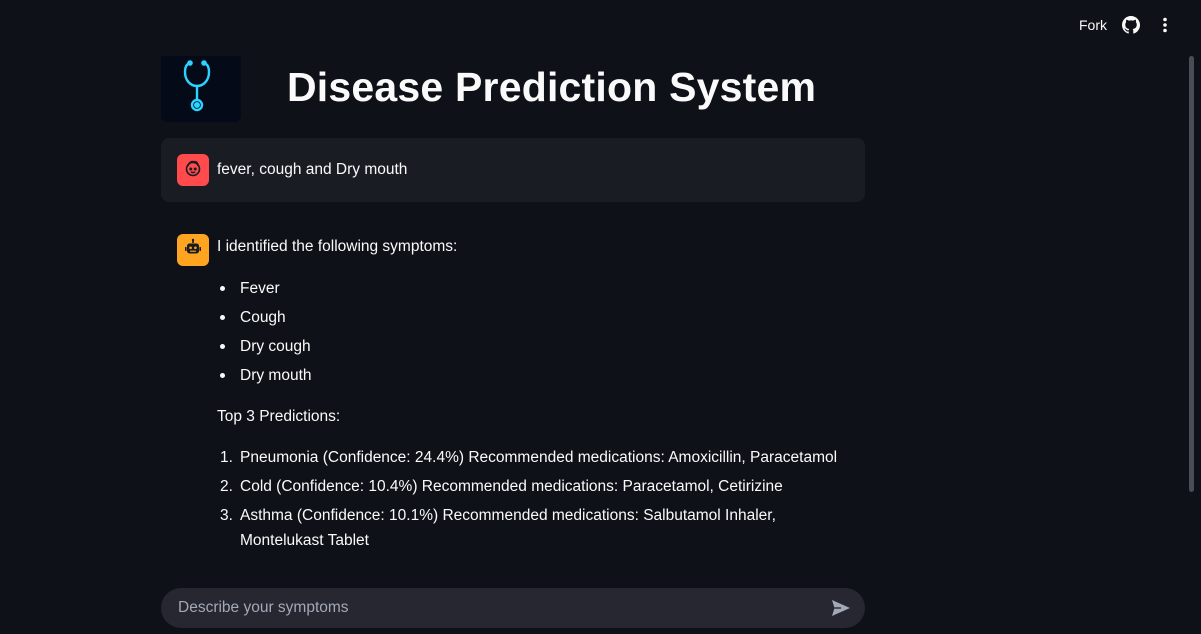 This screenshot has height=634, width=1201. What do you see at coordinates (1191, 274) in the screenshot?
I see `scrollbar` at bounding box center [1191, 274].